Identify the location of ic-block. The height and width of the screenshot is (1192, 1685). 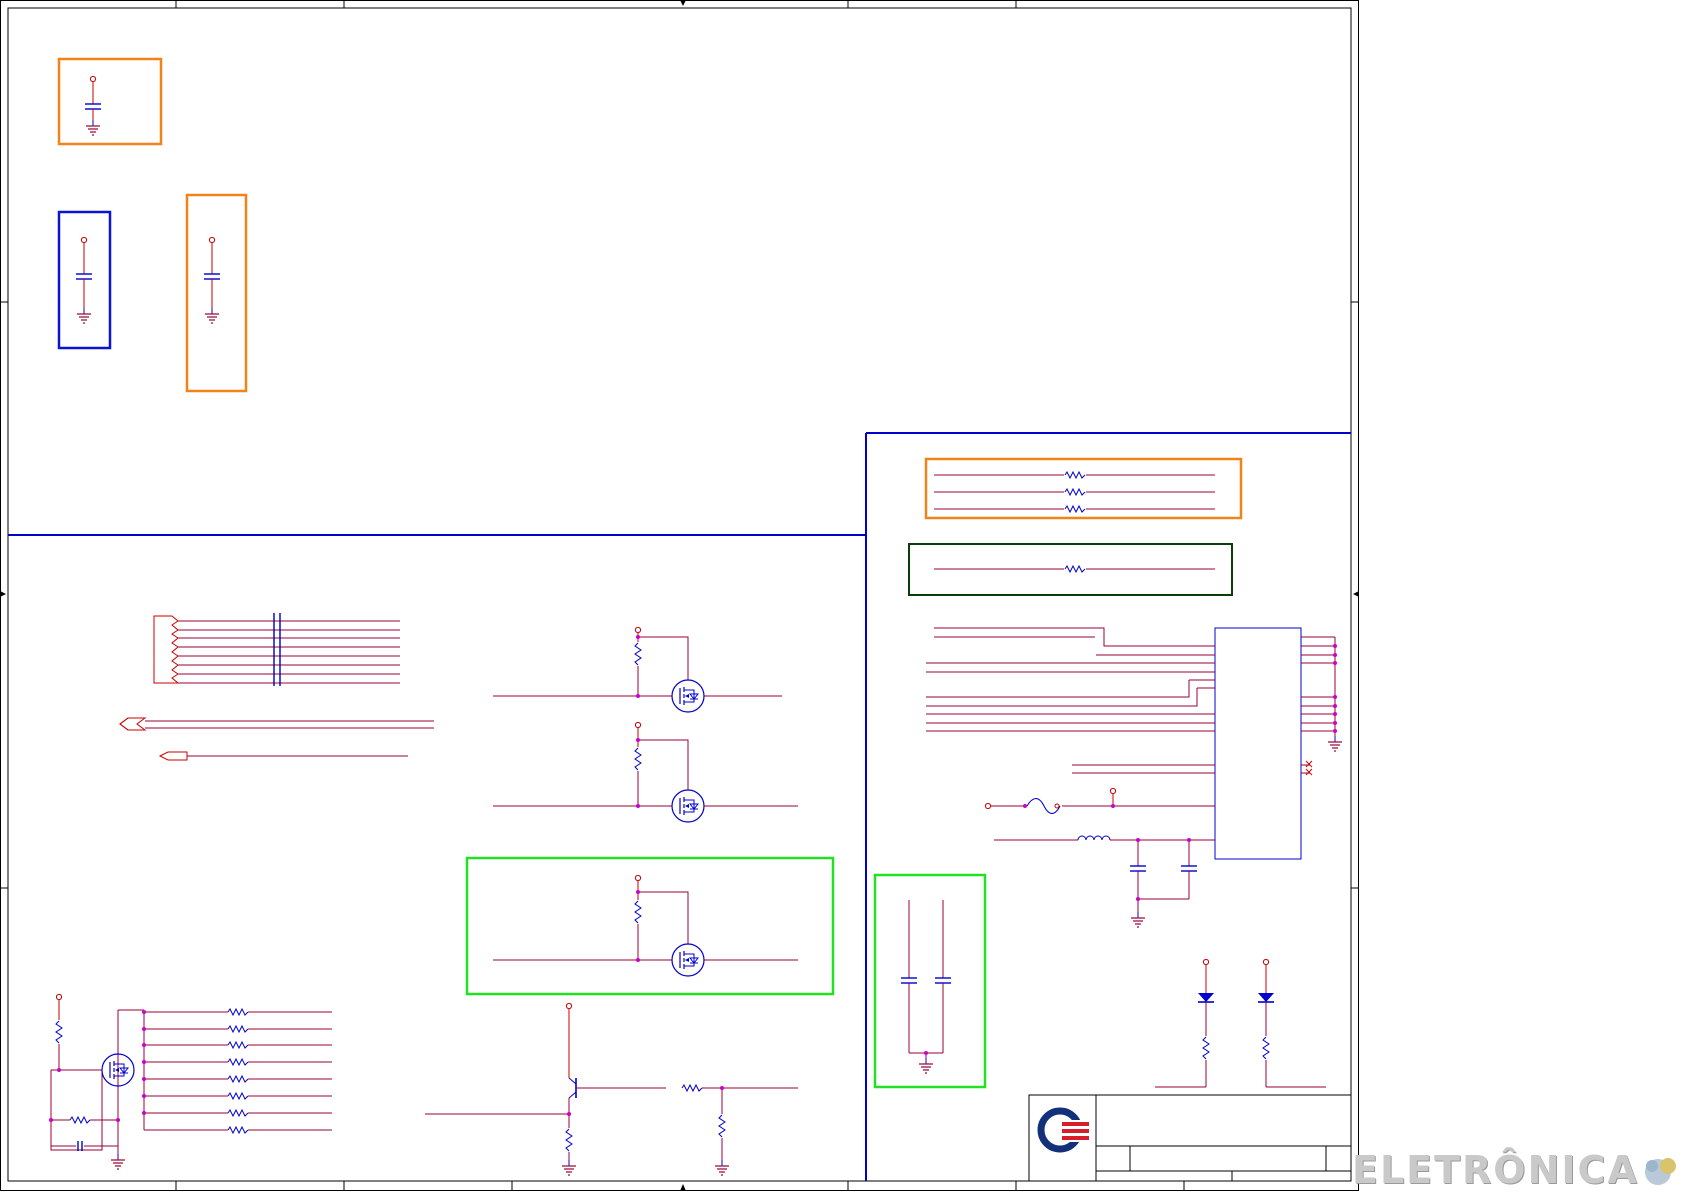
(1134, 743).